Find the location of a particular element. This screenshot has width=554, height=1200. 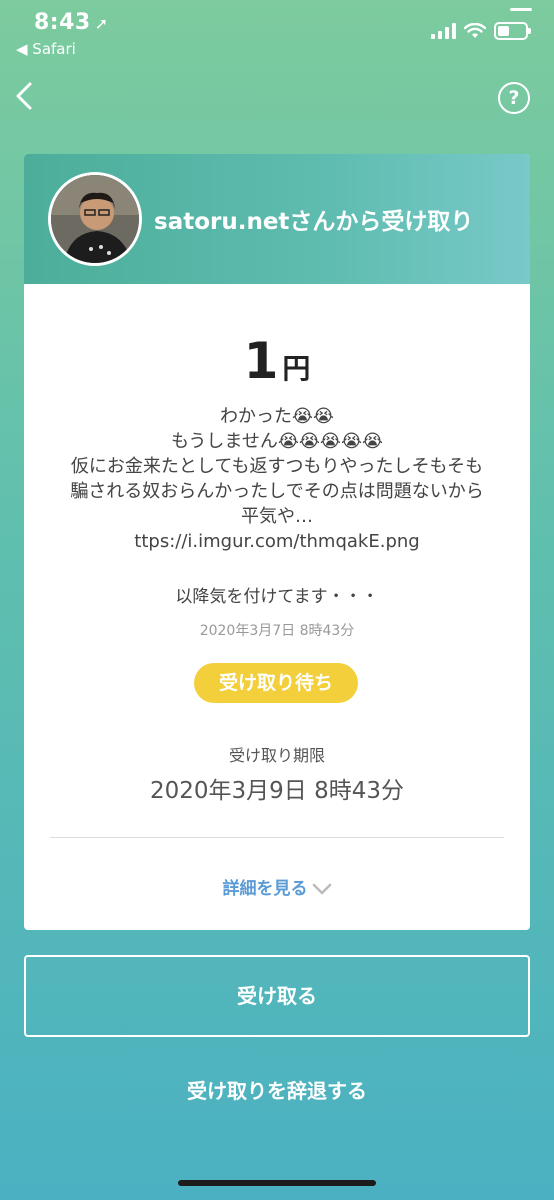

wifi-icon is located at coordinates (475, 30).